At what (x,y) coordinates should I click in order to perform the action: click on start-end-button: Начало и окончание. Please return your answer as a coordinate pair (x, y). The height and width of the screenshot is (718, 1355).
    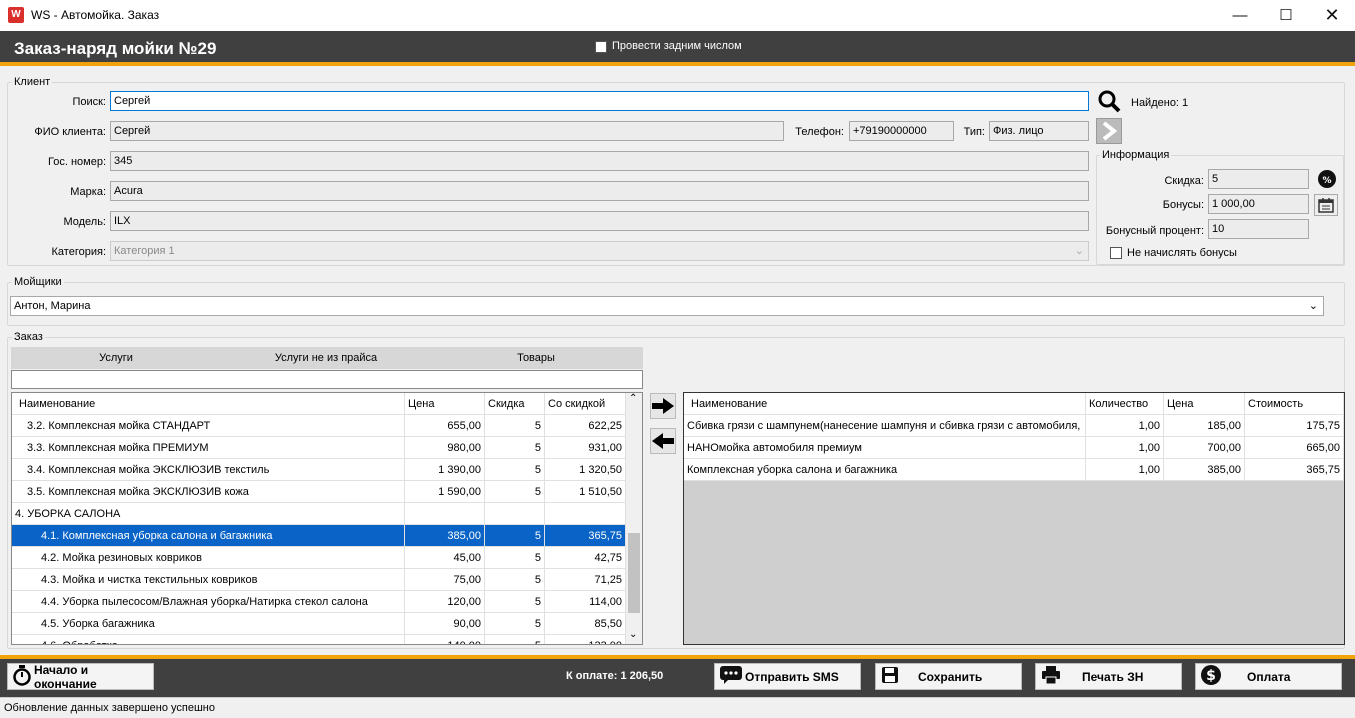
    Looking at the image, I should click on (80, 677).